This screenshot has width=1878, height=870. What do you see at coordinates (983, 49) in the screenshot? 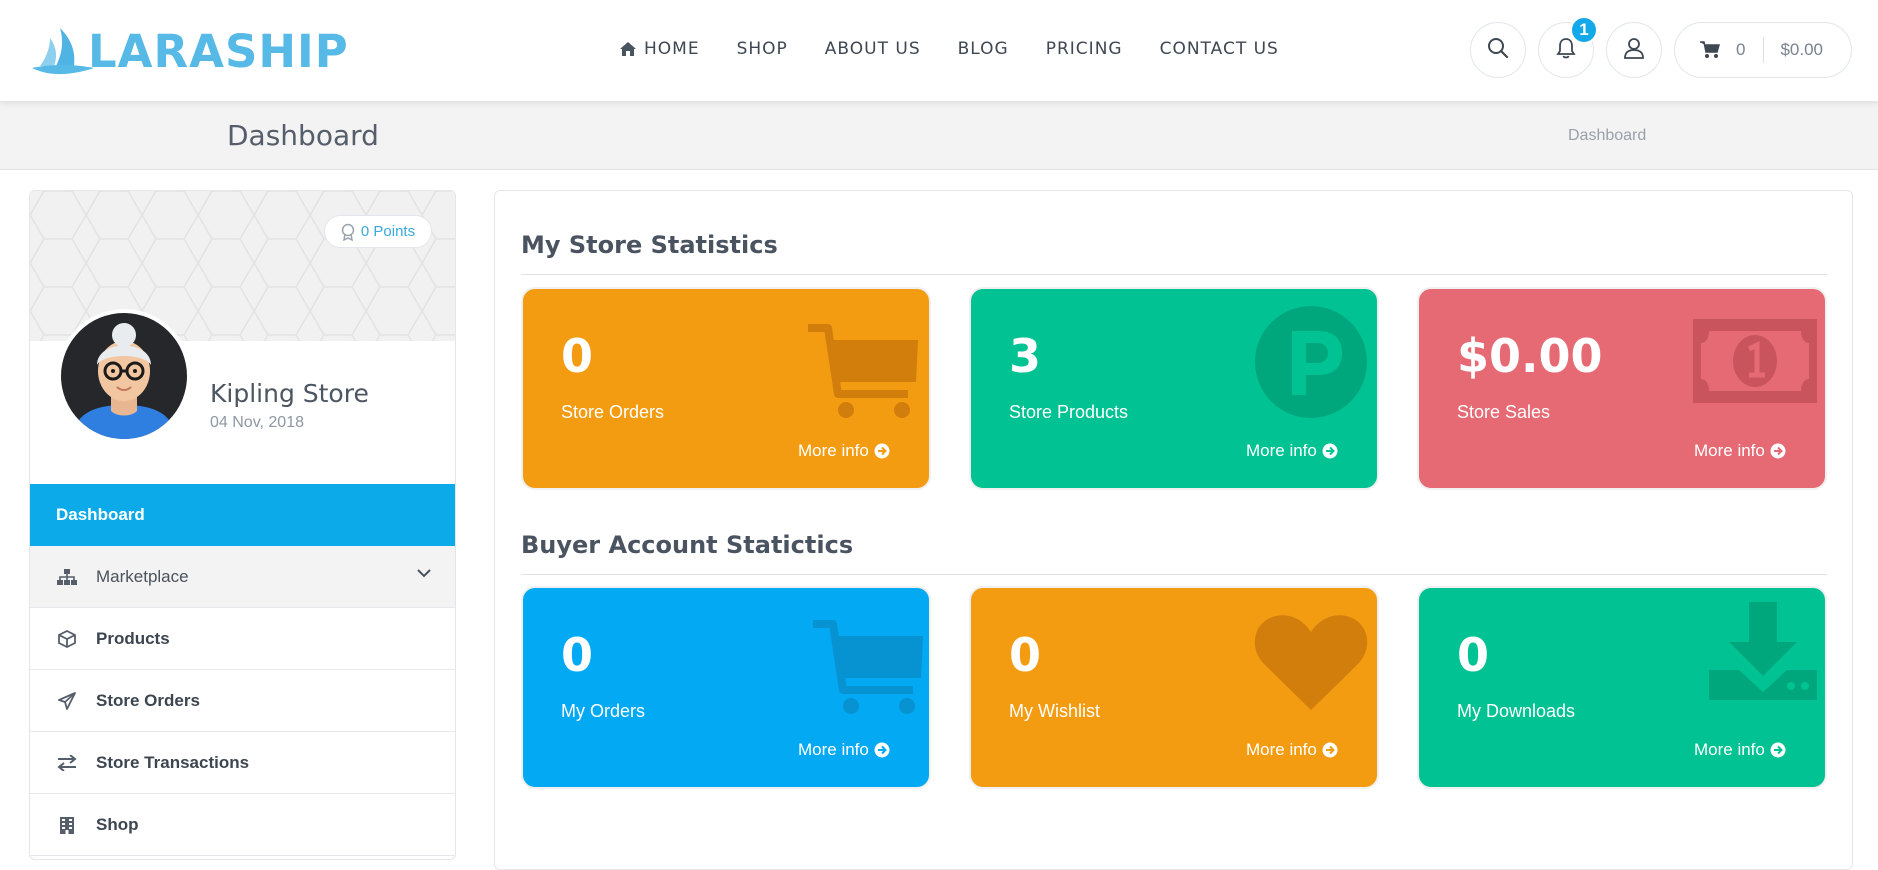
I see `nav-blog: BLOG` at bounding box center [983, 49].